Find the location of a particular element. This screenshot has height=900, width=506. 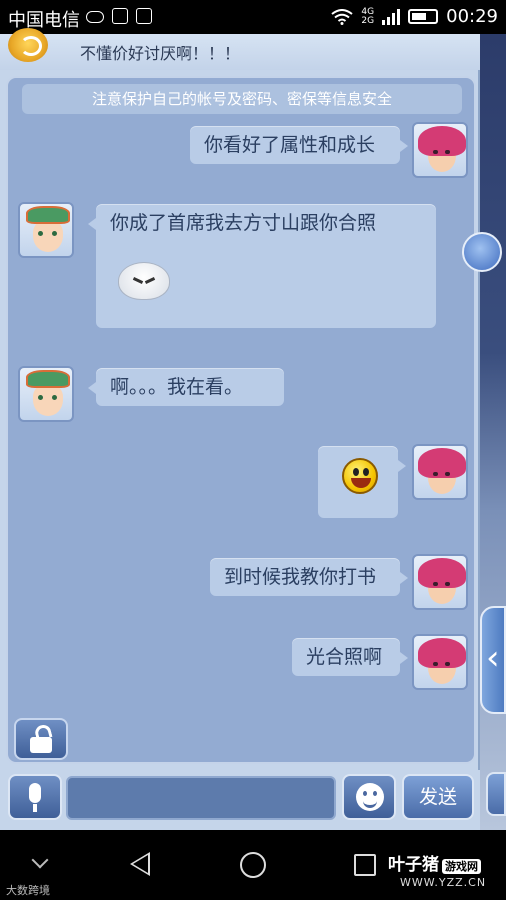

carrier-name: 中国电信 is located at coordinates (44, 20).